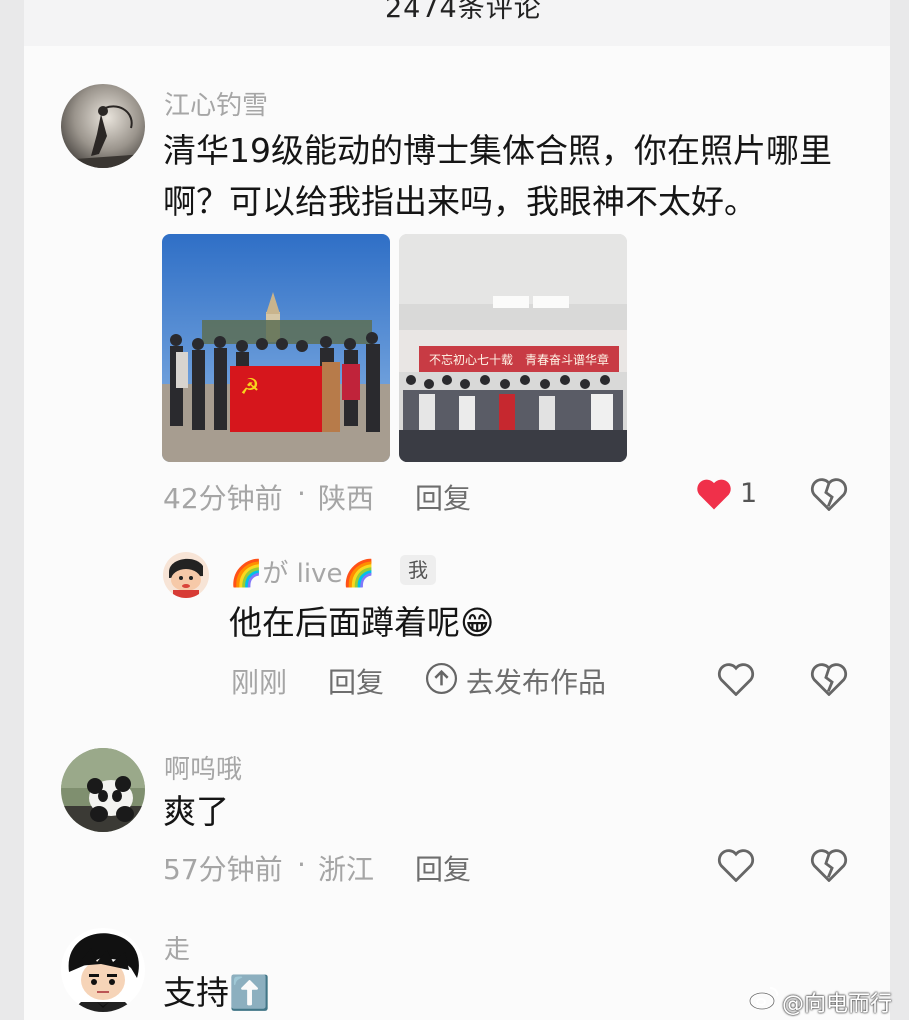  What do you see at coordinates (764, 998) in the screenshot?
I see `weibo-logo-icon` at bounding box center [764, 998].